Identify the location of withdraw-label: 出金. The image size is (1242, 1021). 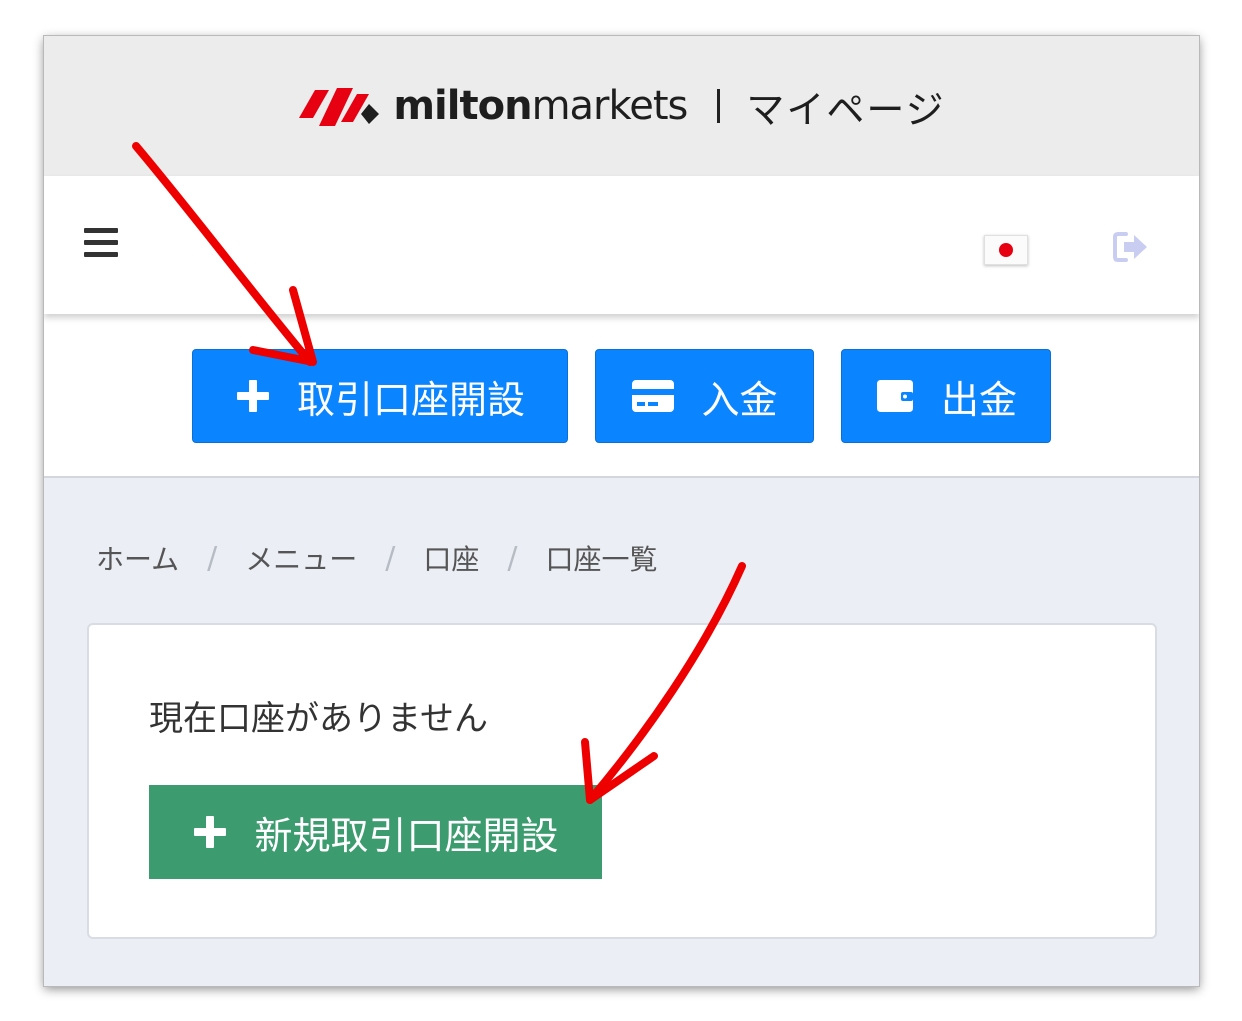
(978, 399).